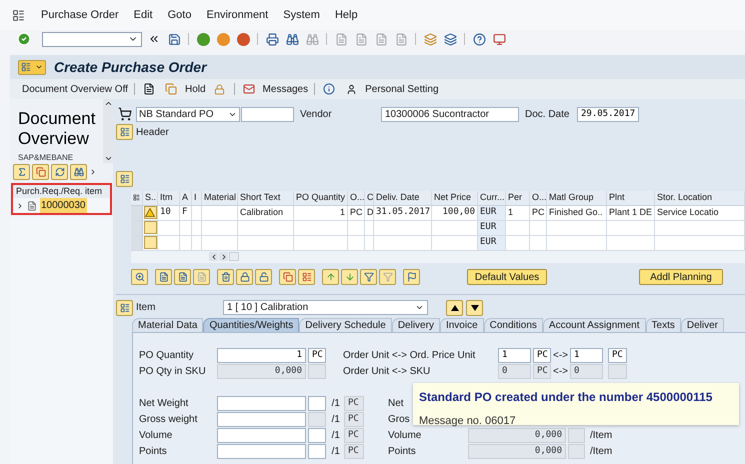  I want to click on zoom-icon, so click(139, 276).